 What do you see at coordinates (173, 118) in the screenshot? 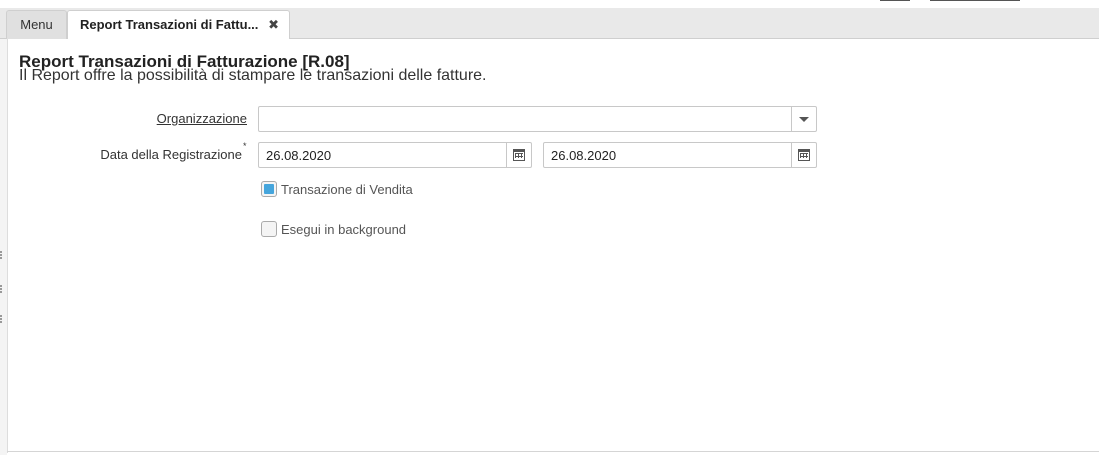
I see `organization-label: Organizzazione` at bounding box center [173, 118].